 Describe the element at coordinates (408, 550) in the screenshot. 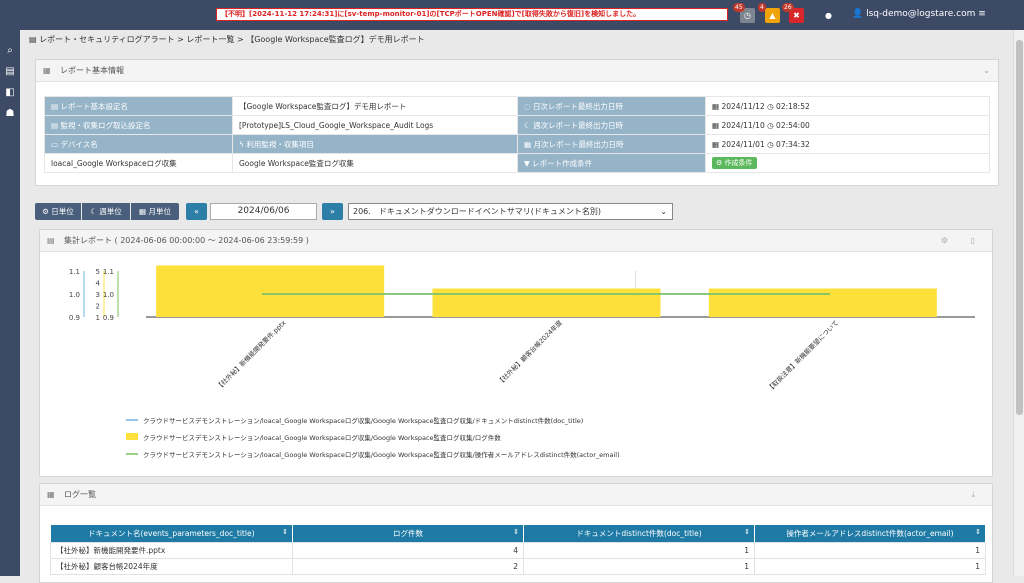

I see `table-cell: 4` at that location.